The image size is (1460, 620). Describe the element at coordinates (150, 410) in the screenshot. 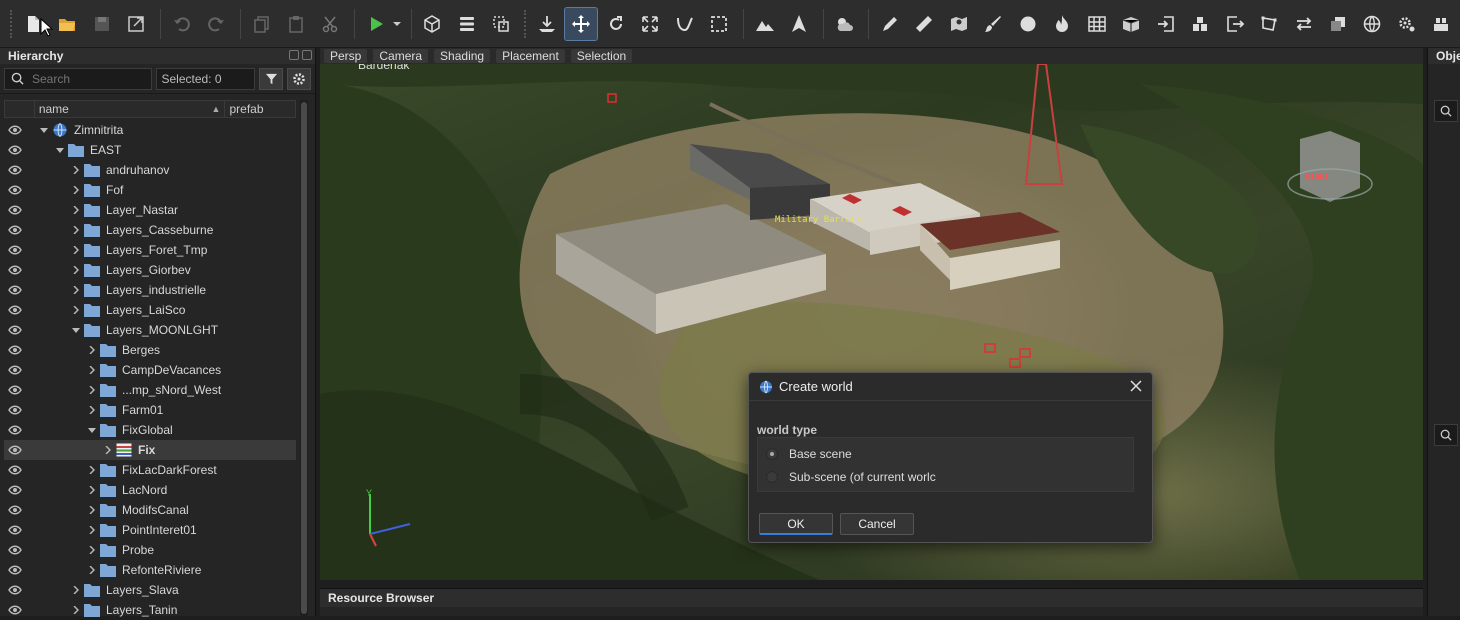

I see `tree-row: Farm01` at that location.